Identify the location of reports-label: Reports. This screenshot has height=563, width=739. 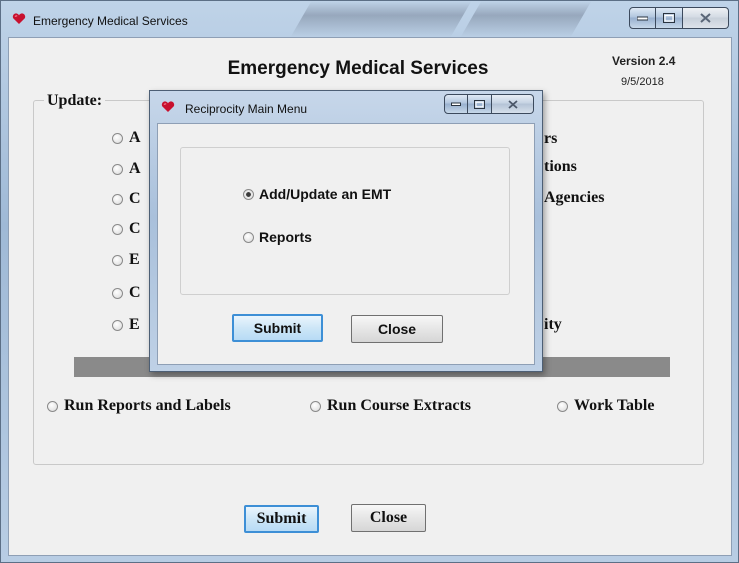
(285, 237).